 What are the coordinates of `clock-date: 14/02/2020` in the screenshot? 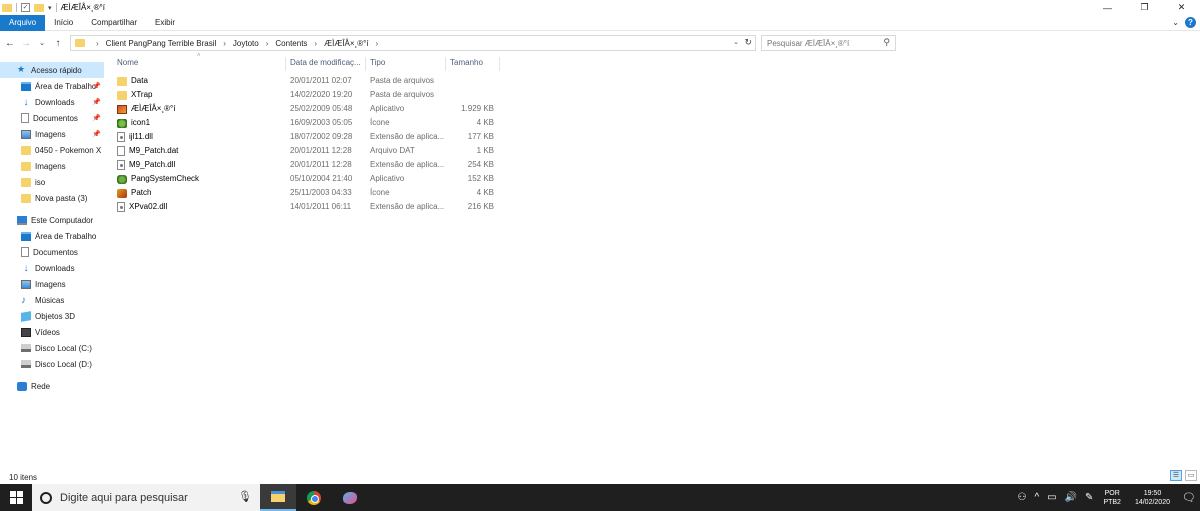 It's located at (1152, 502).